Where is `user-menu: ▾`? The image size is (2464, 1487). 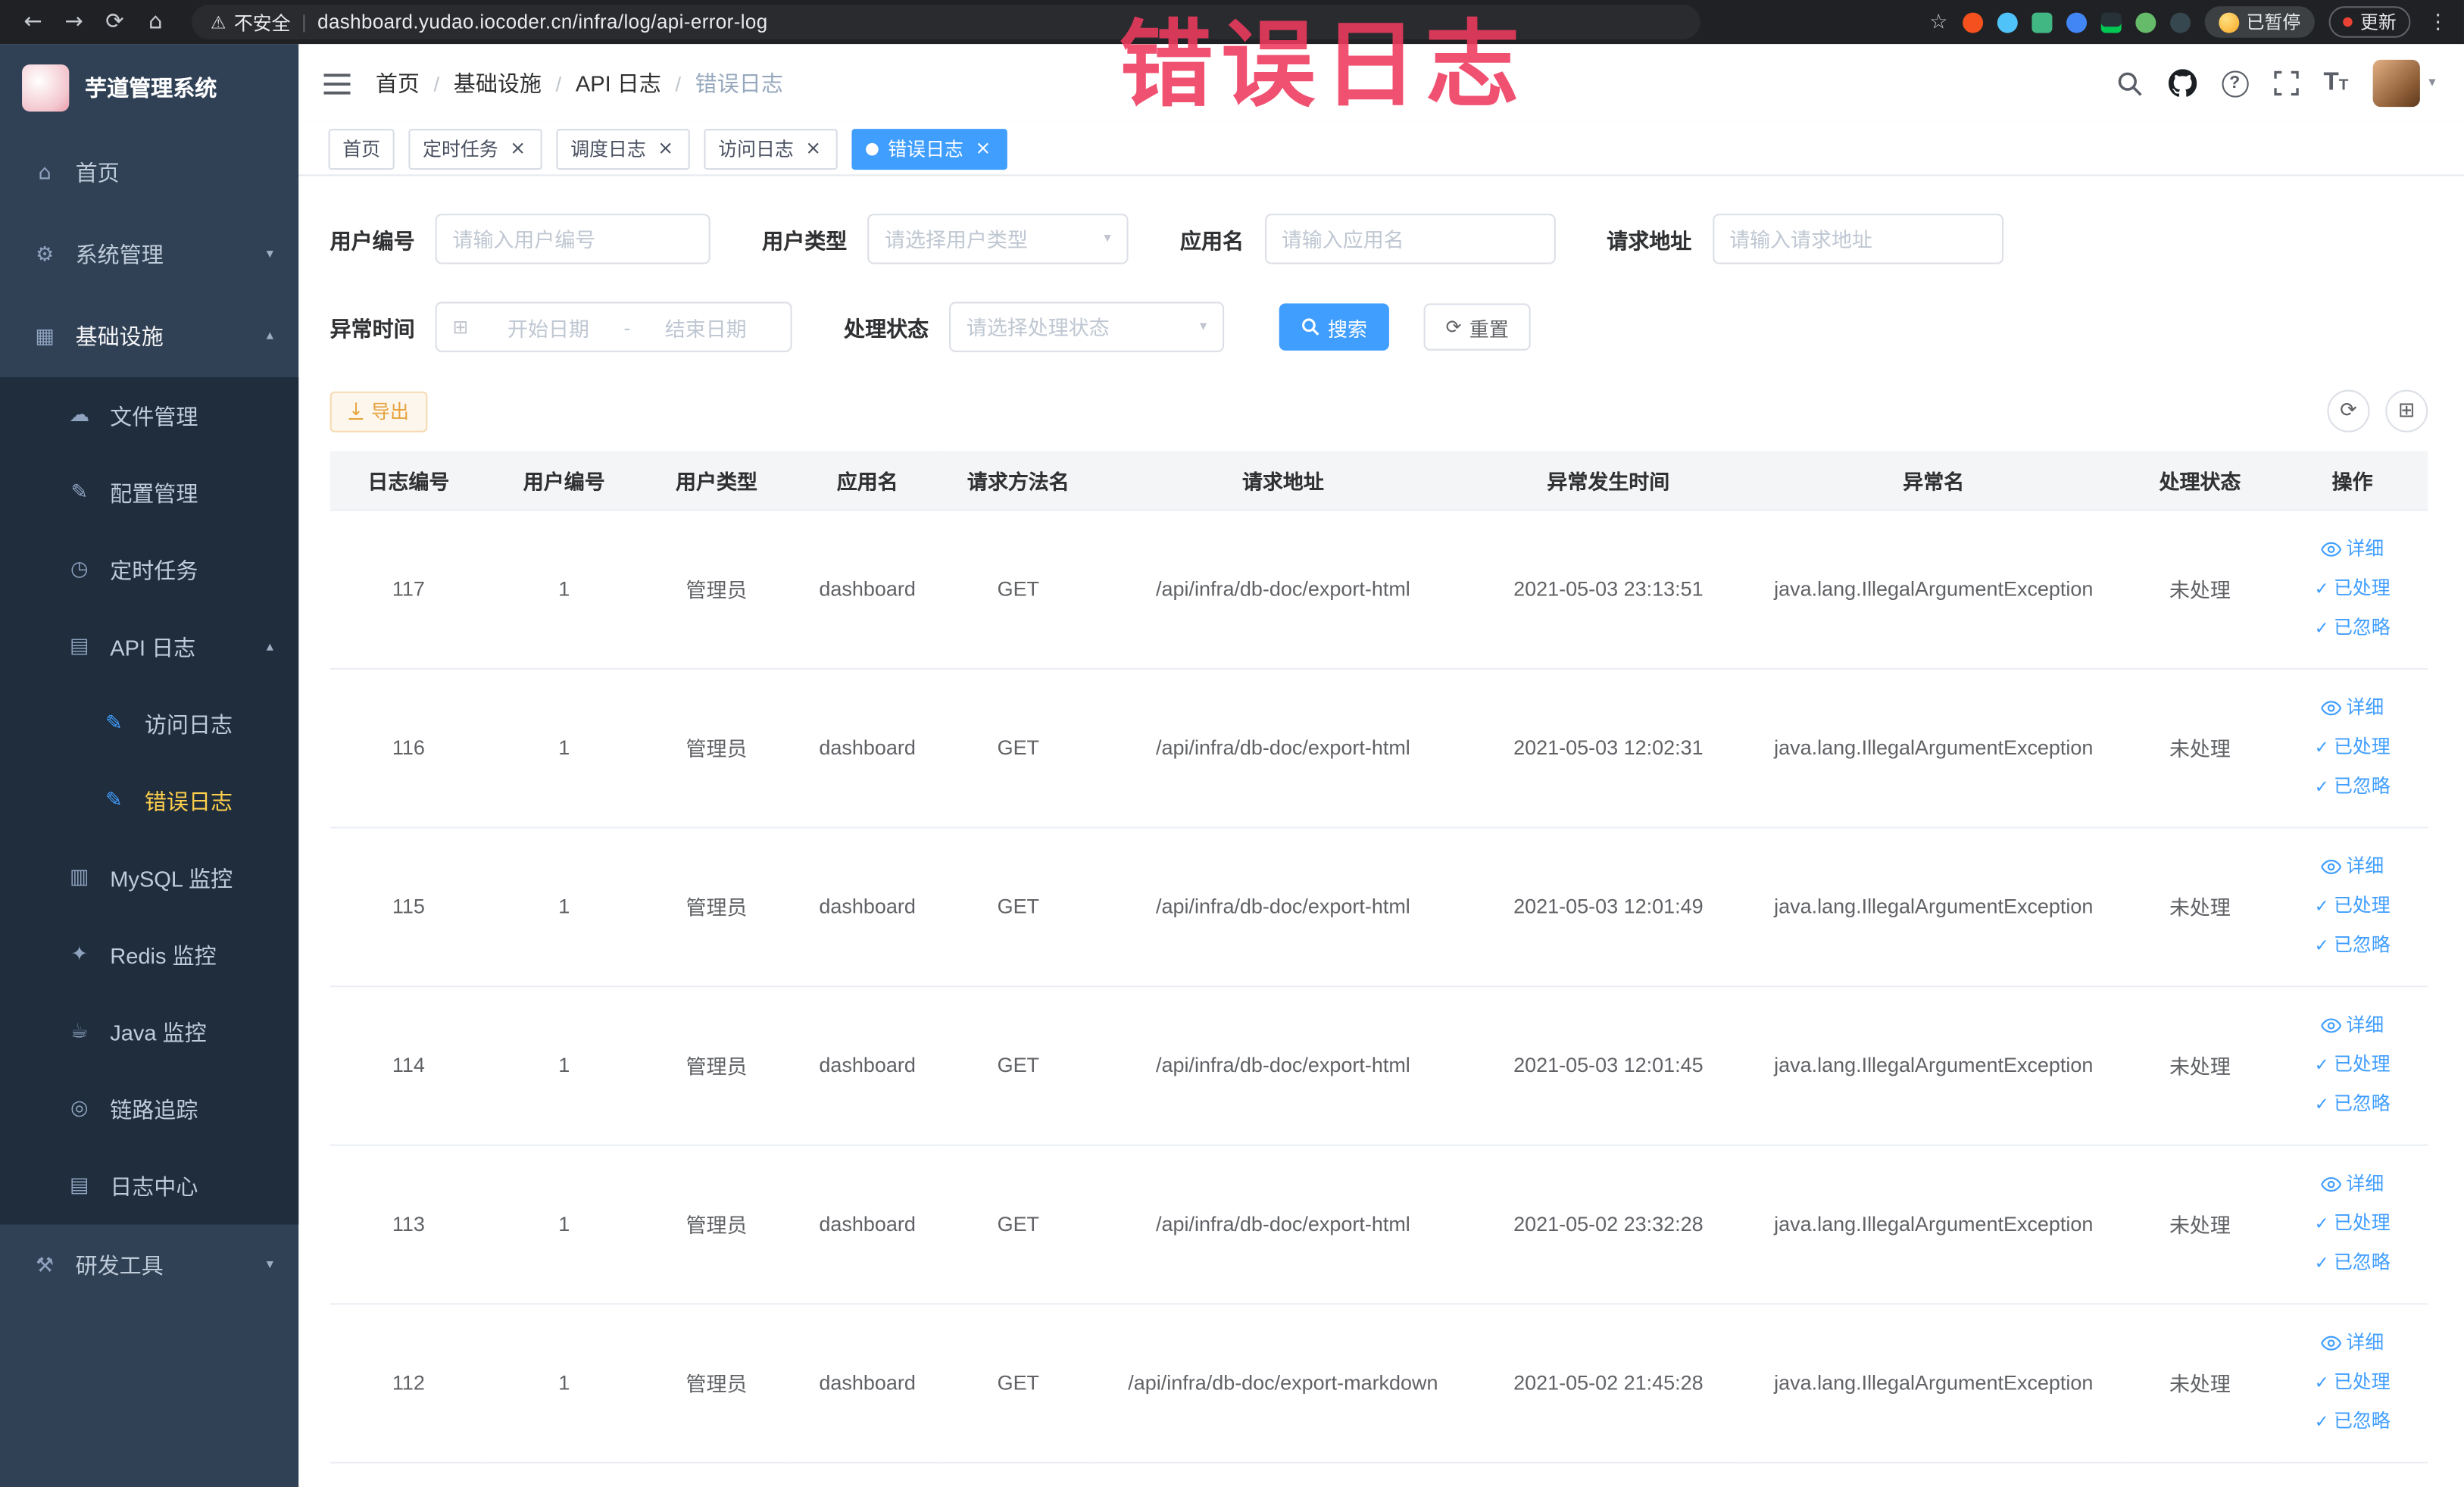 user-menu: ▾ is located at coordinates (2404, 83).